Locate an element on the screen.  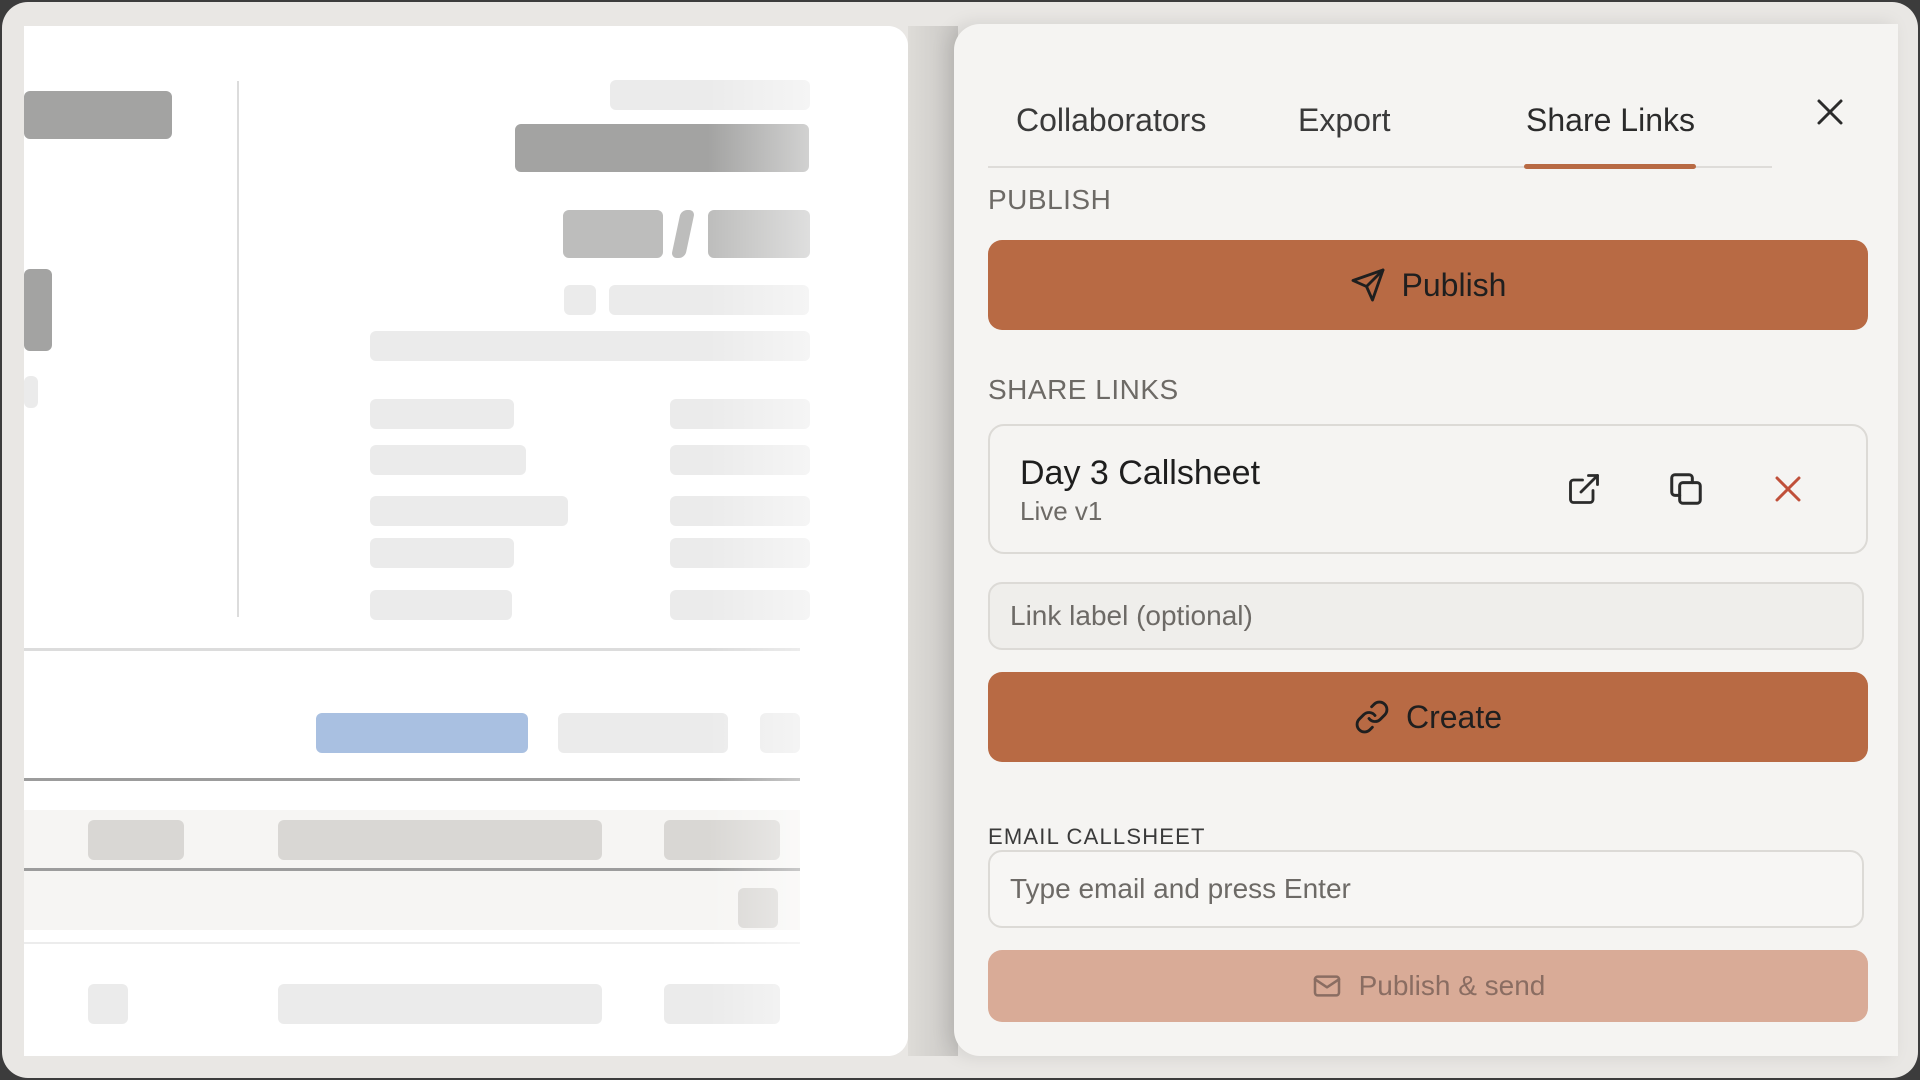
publish-and-send-button: Publish & send is located at coordinates (1428, 986).